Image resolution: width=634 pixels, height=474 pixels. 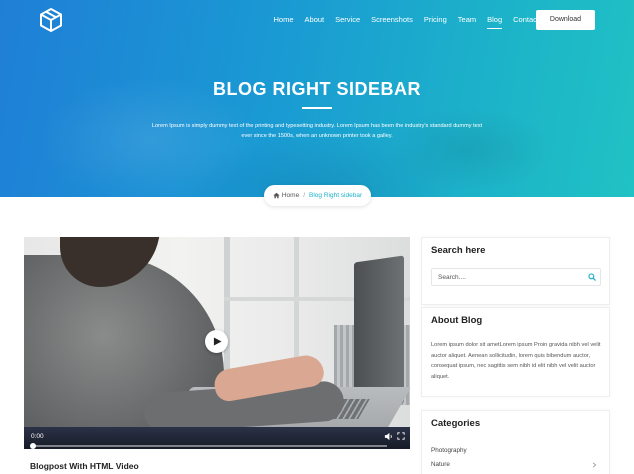 I want to click on search-input, so click(x=507, y=277).